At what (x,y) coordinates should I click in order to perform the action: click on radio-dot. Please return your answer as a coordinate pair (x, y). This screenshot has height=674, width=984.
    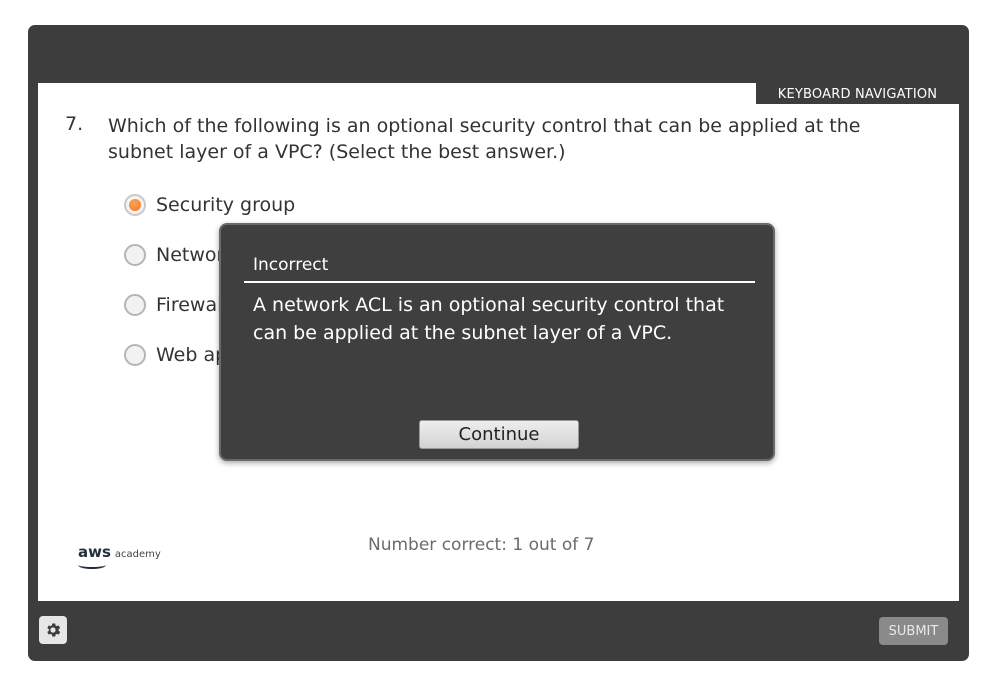
    Looking at the image, I should click on (135, 205).